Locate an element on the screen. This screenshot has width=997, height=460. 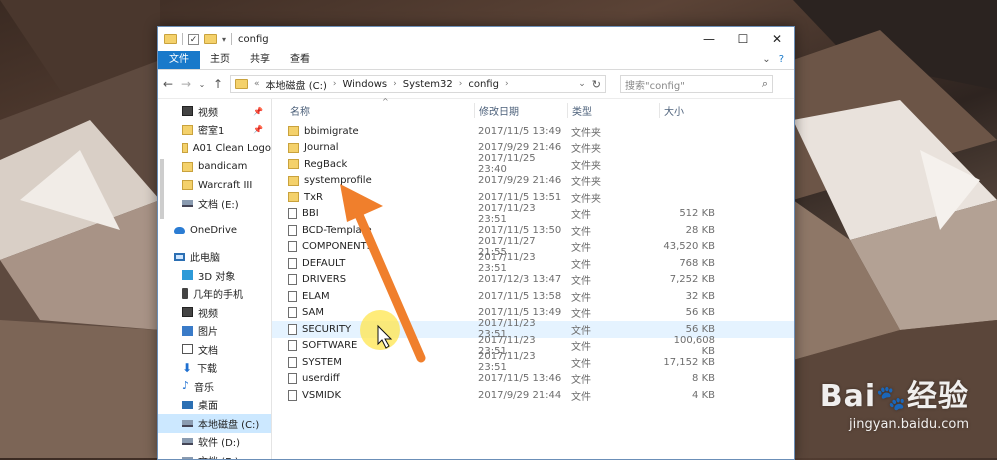
file-row: bbimigrate 2017/11/5 13:49 文件夹 is located at coordinates (533, 131).